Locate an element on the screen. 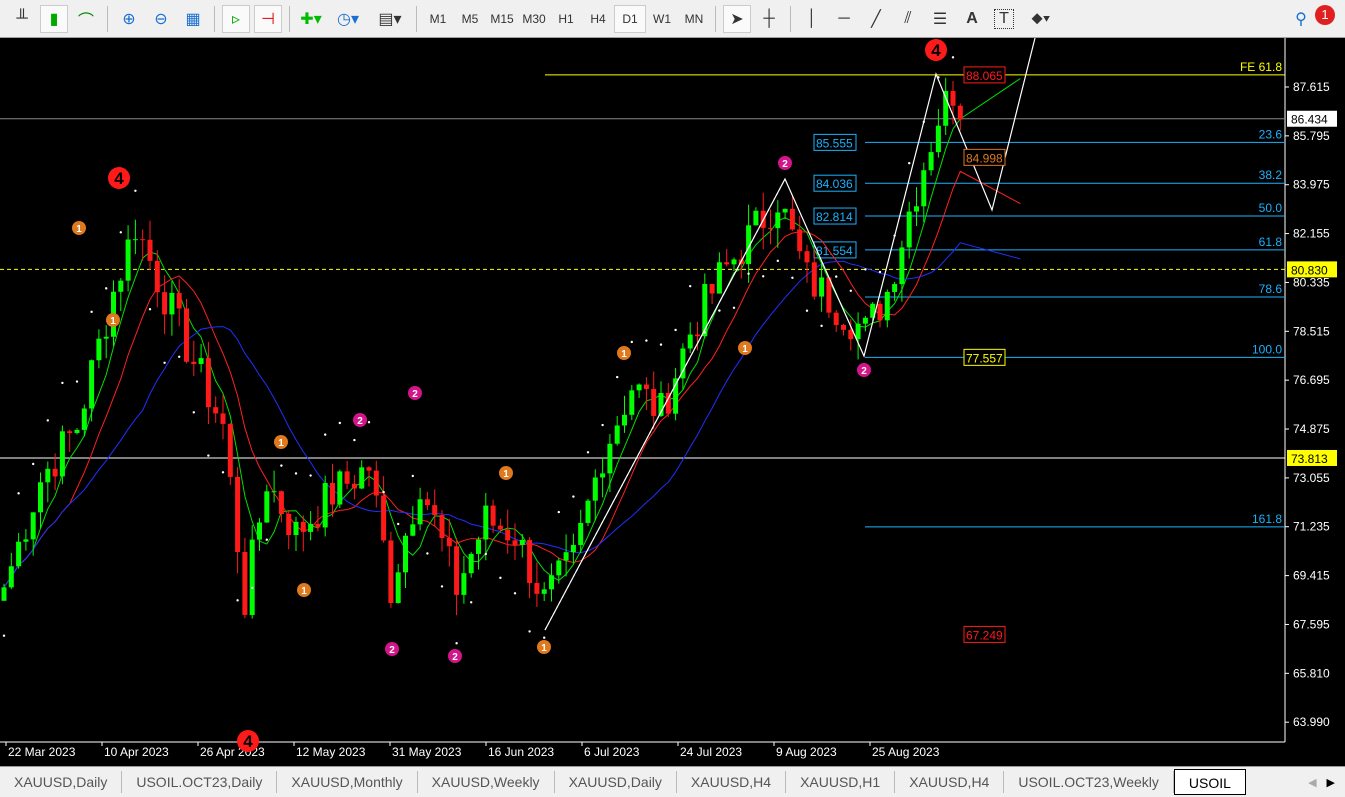  auto-scroll-icon: ▹ is located at coordinates (236, 18).